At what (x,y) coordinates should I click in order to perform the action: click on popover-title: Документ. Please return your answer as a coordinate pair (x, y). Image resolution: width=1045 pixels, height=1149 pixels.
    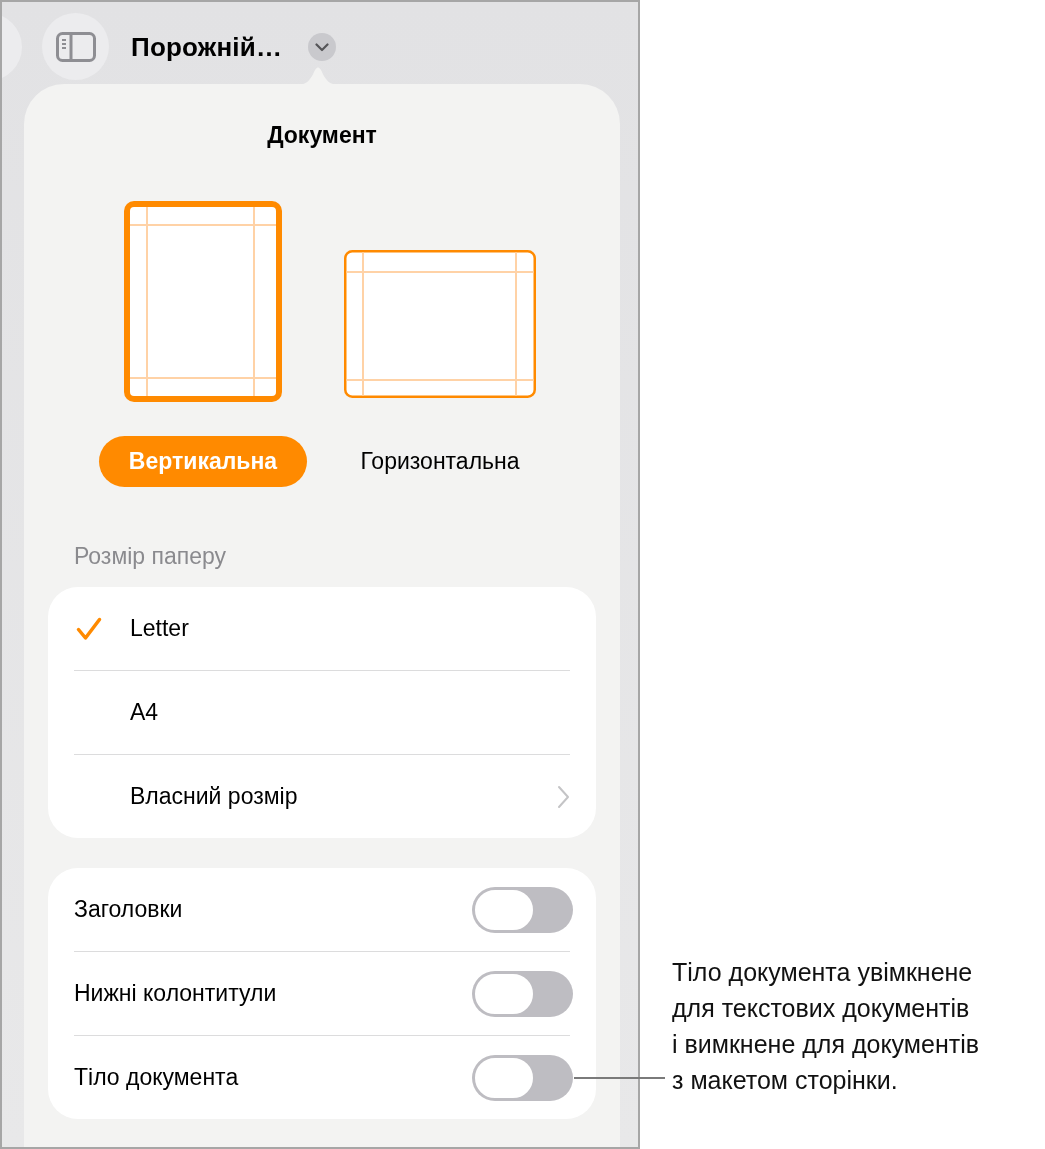
    Looking at the image, I should click on (322, 135).